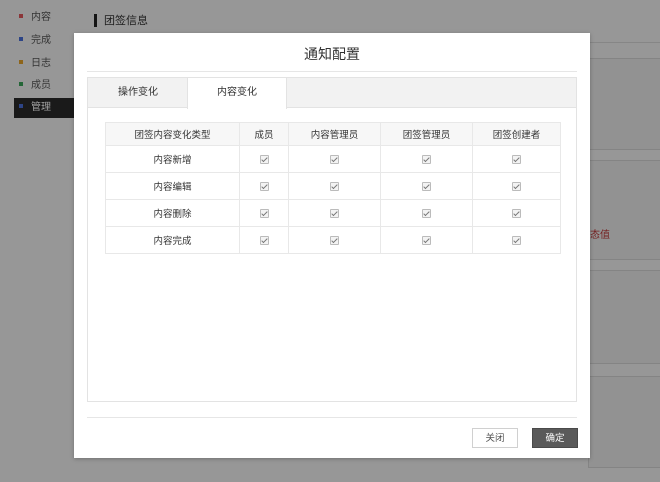 This screenshot has width=660, height=482. I want to click on row-label: 内容编辑, so click(172, 186).